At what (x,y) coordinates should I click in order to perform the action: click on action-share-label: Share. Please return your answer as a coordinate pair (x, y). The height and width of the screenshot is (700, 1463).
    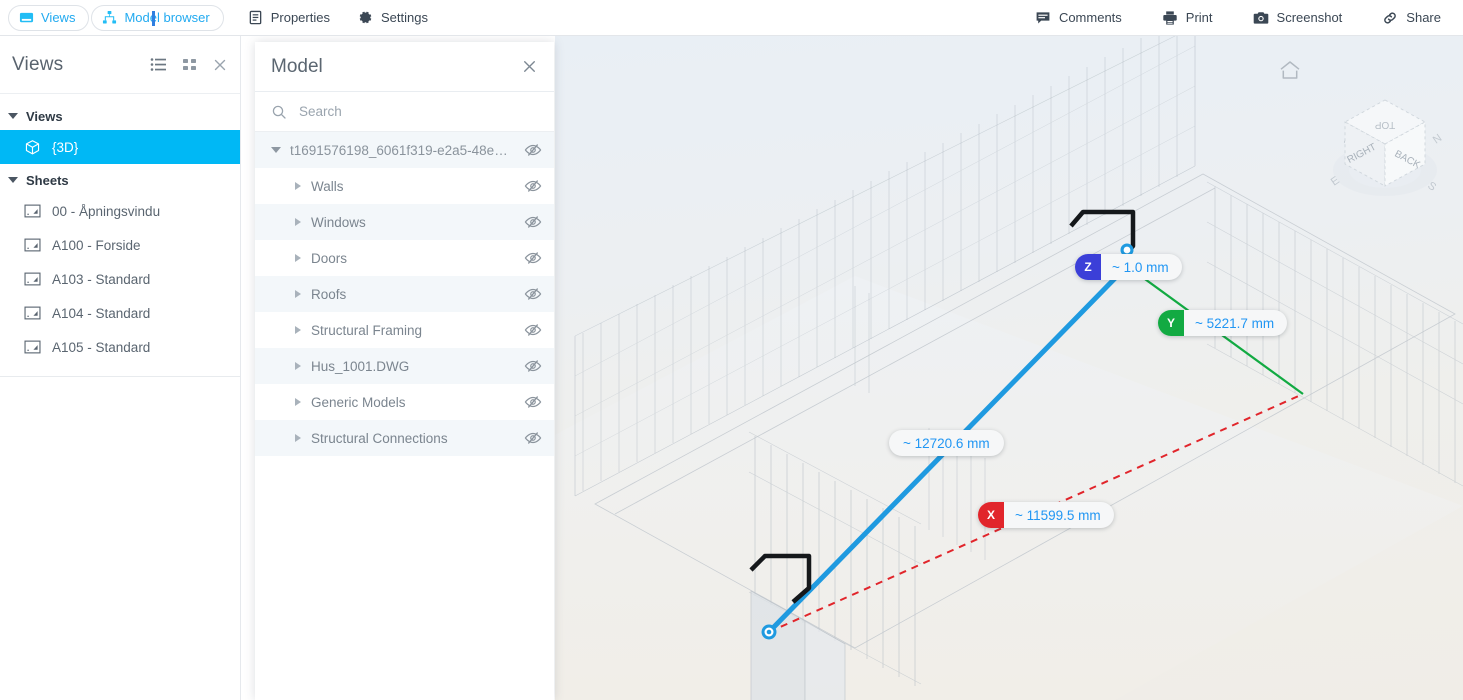
    Looking at the image, I should click on (1423, 17).